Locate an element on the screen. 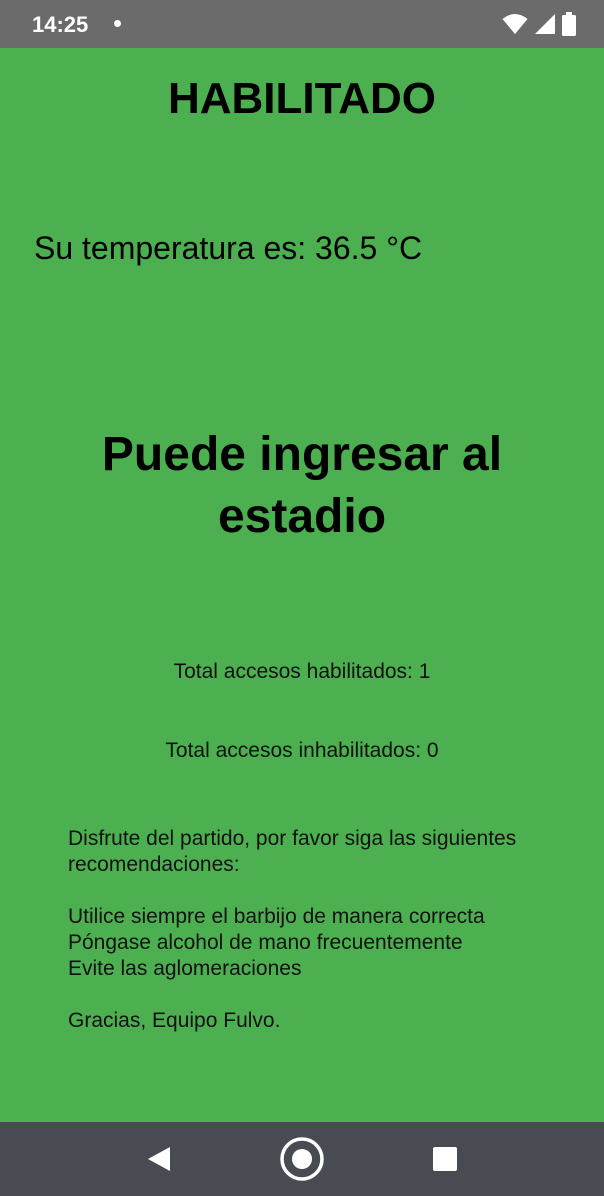 This screenshot has height=1196, width=604. home-button is located at coordinates (302, 1159).